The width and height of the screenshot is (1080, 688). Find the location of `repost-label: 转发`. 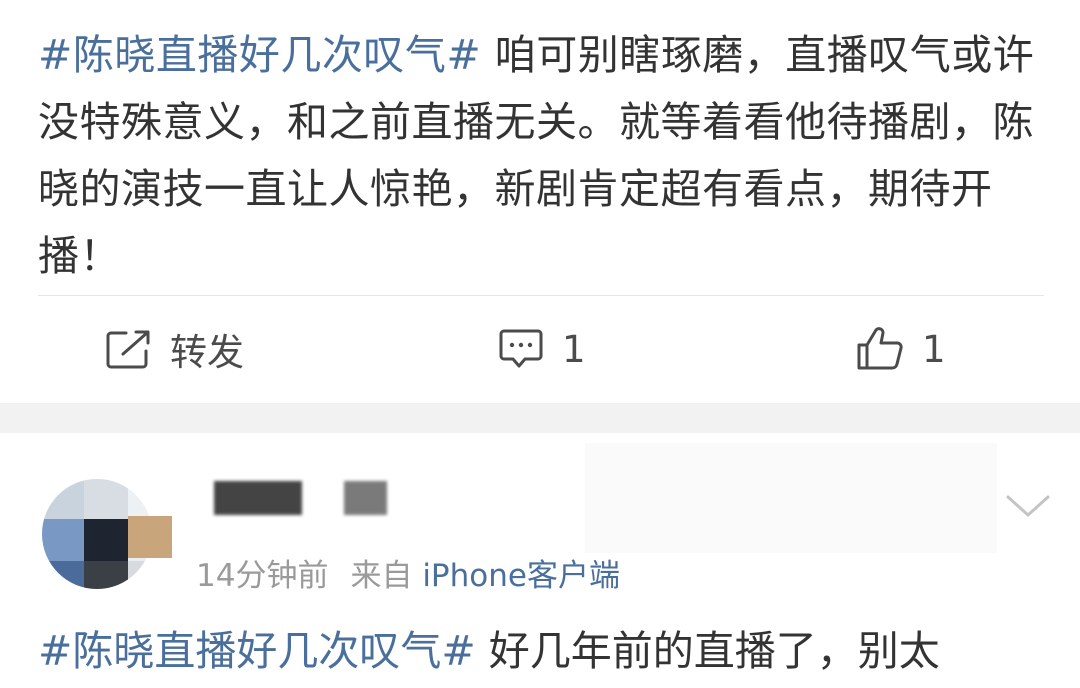

repost-label: 转发 is located at coordinates (207, 352).